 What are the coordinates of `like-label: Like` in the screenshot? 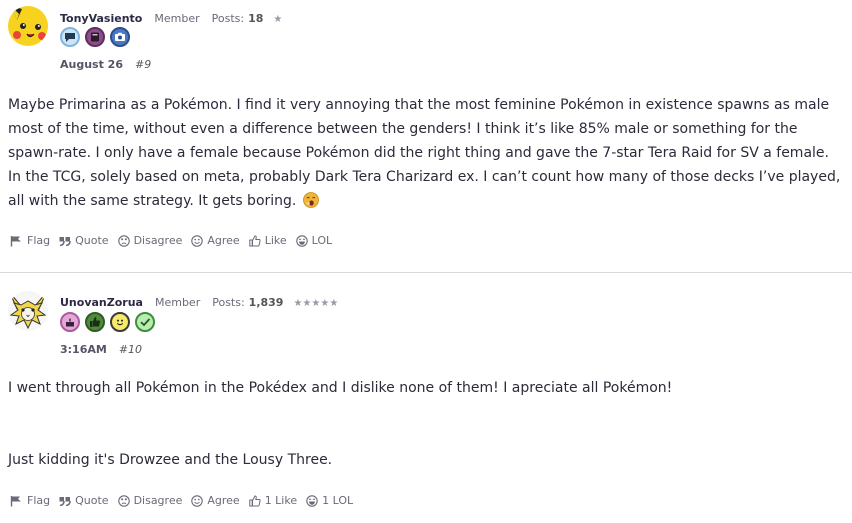 It's located at (275, 240).